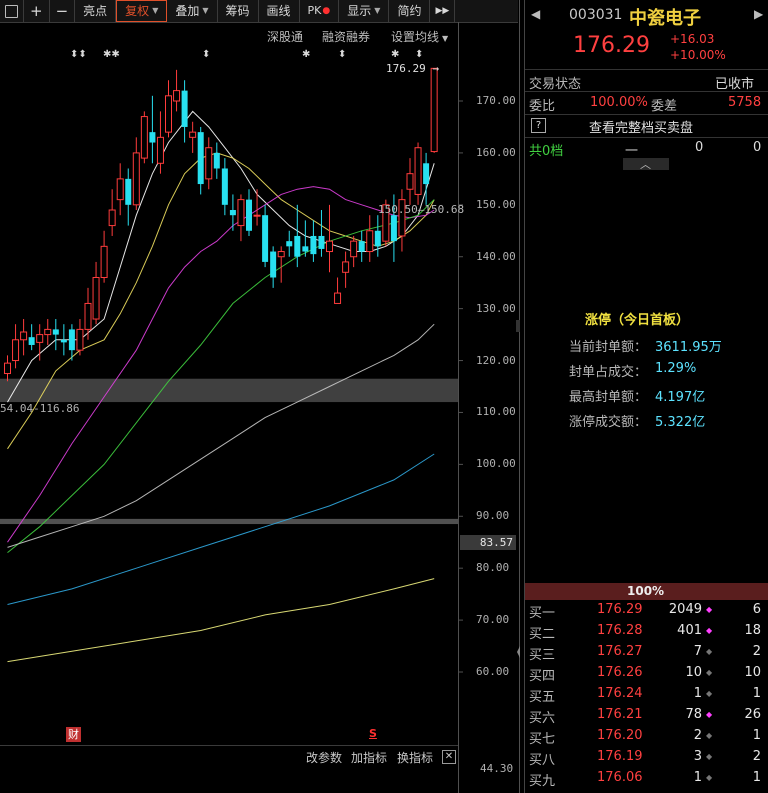  What do you see at coordinates (620, 672) in the screenshot?
I see `orderbook-price: 176.26` at bounding box center [620, 672].